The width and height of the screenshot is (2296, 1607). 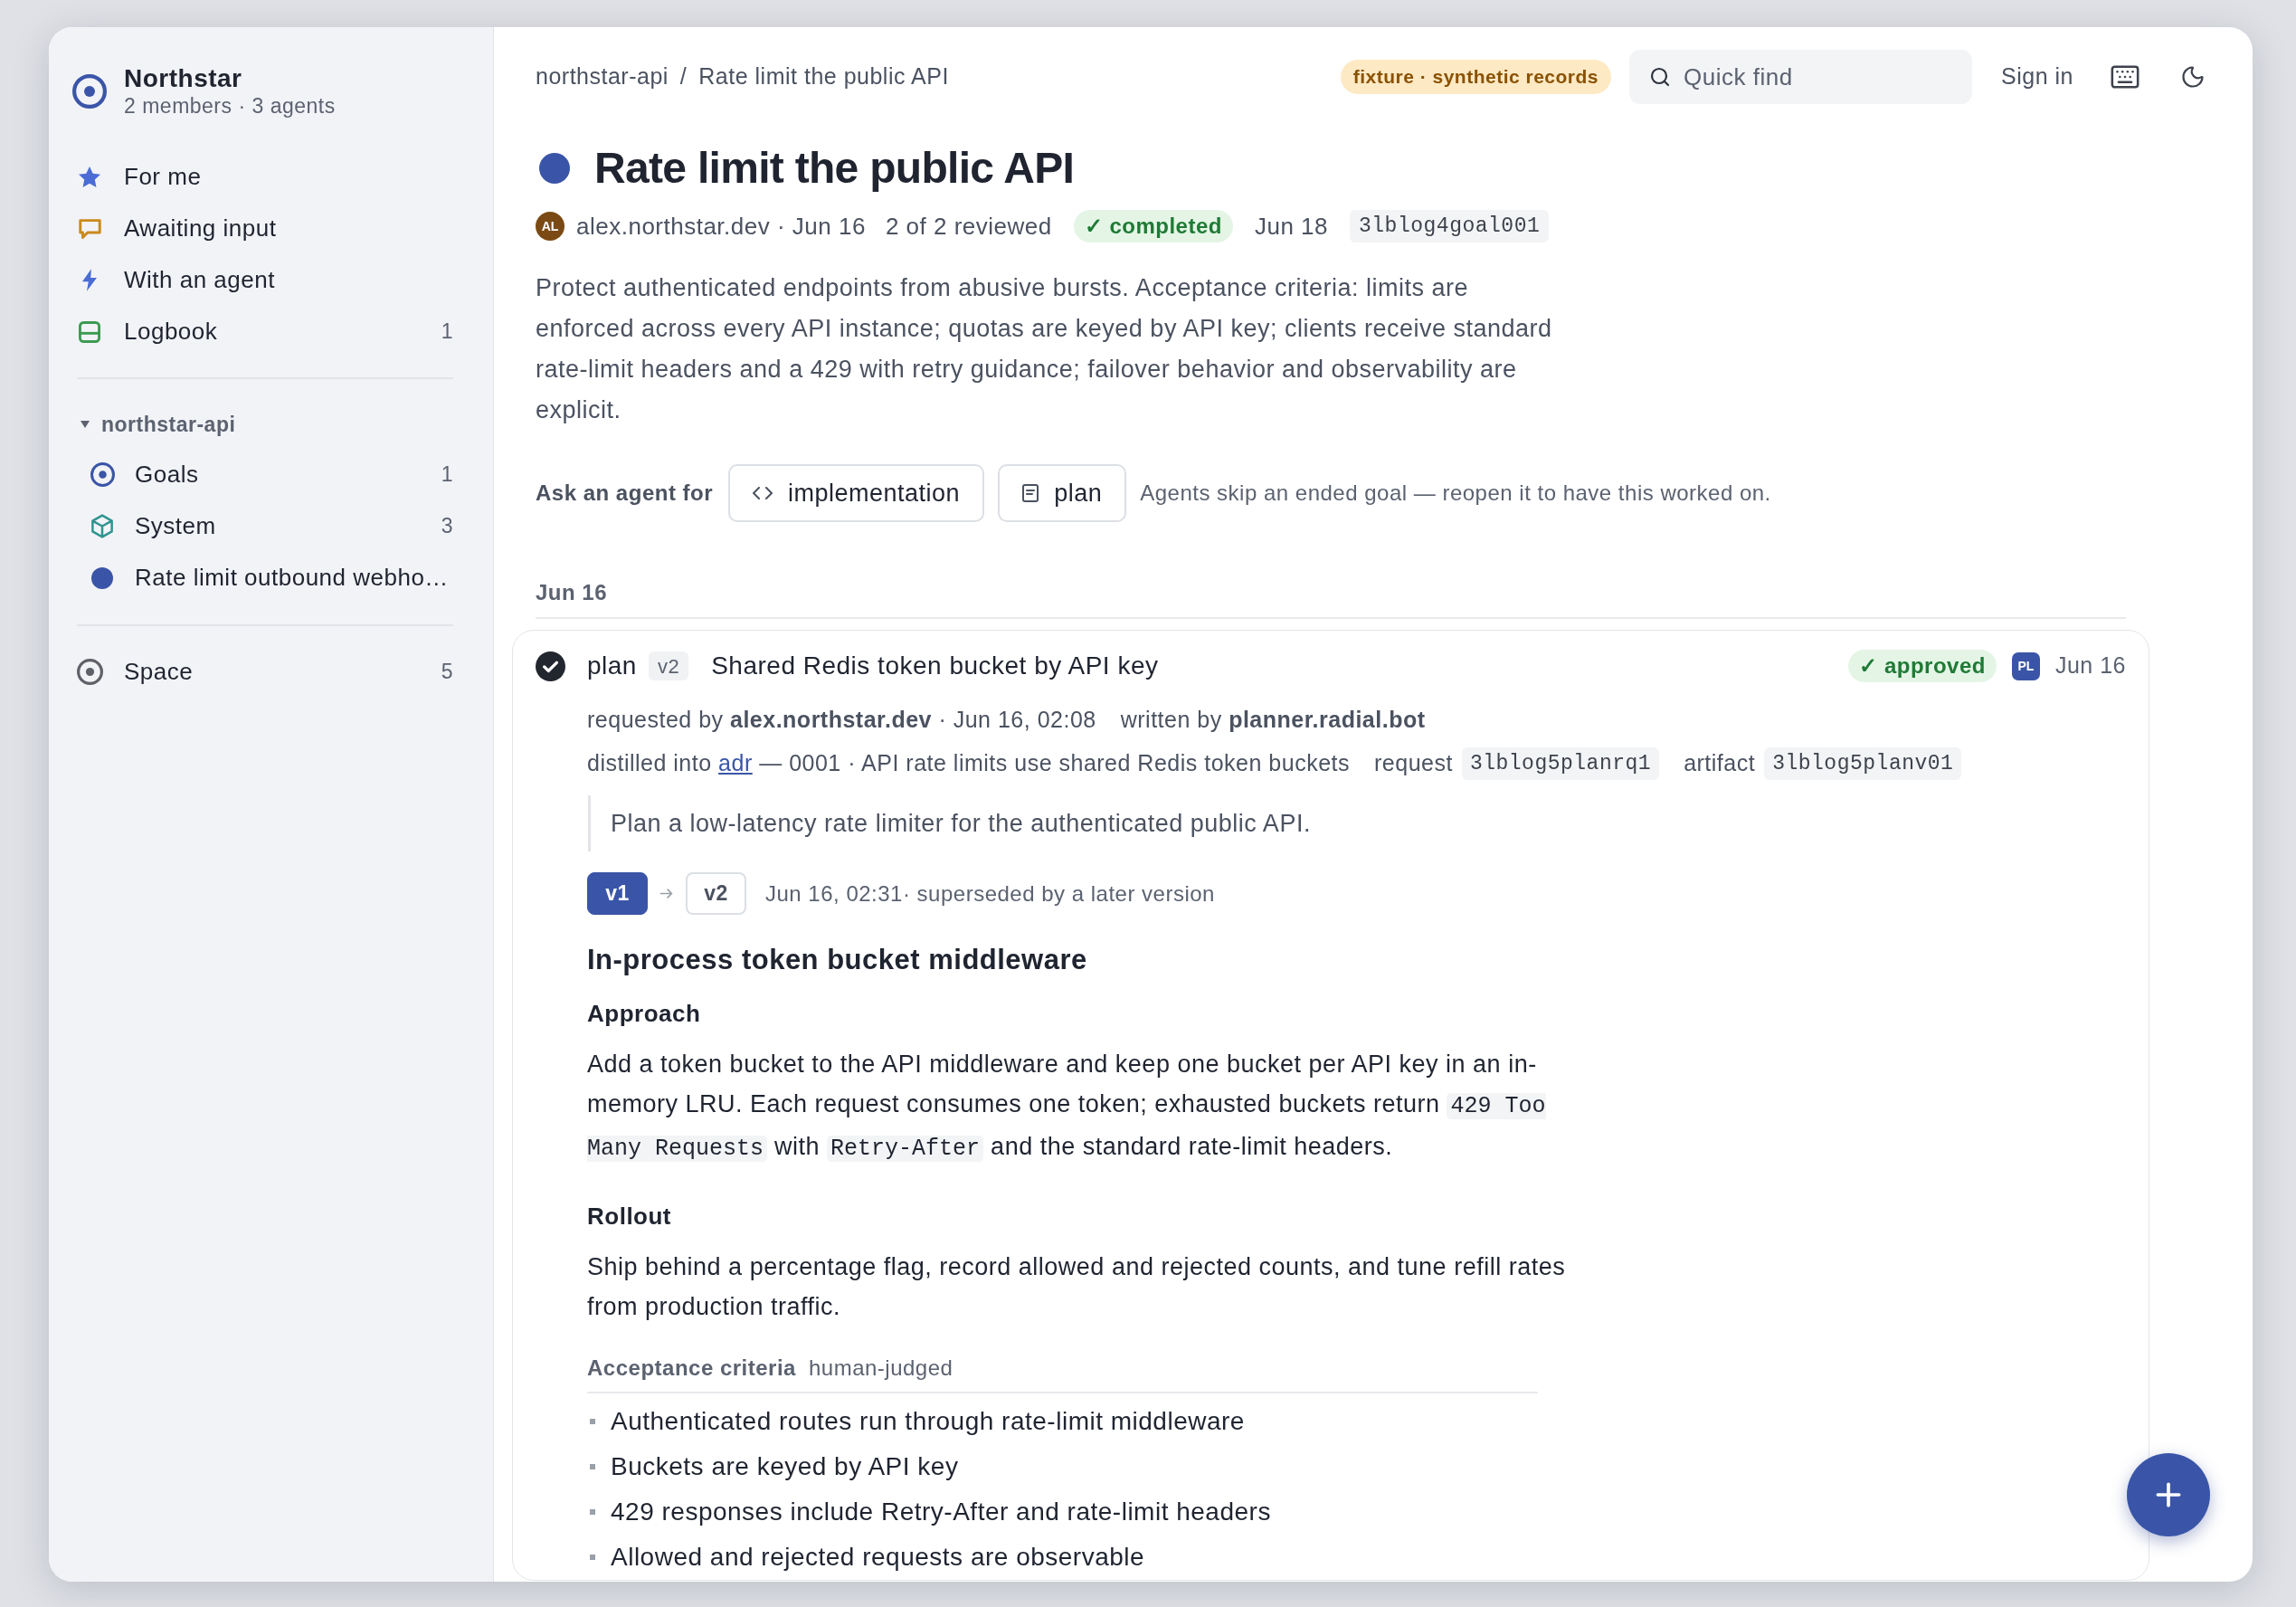 I want to click on sign-in-button: Sign in, so click(x=2037, y=77).